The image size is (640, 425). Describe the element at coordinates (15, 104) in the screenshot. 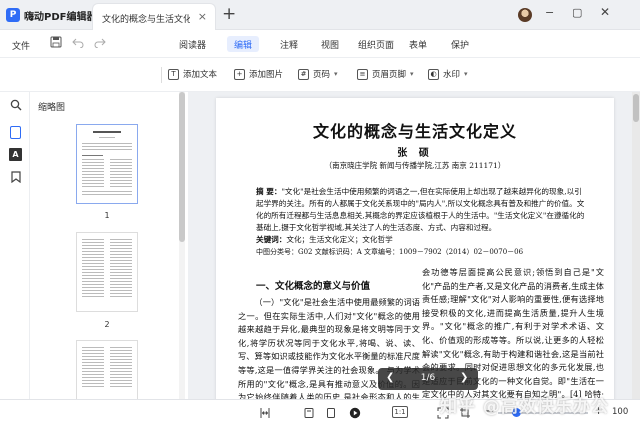

I see `search-icon` at that location.